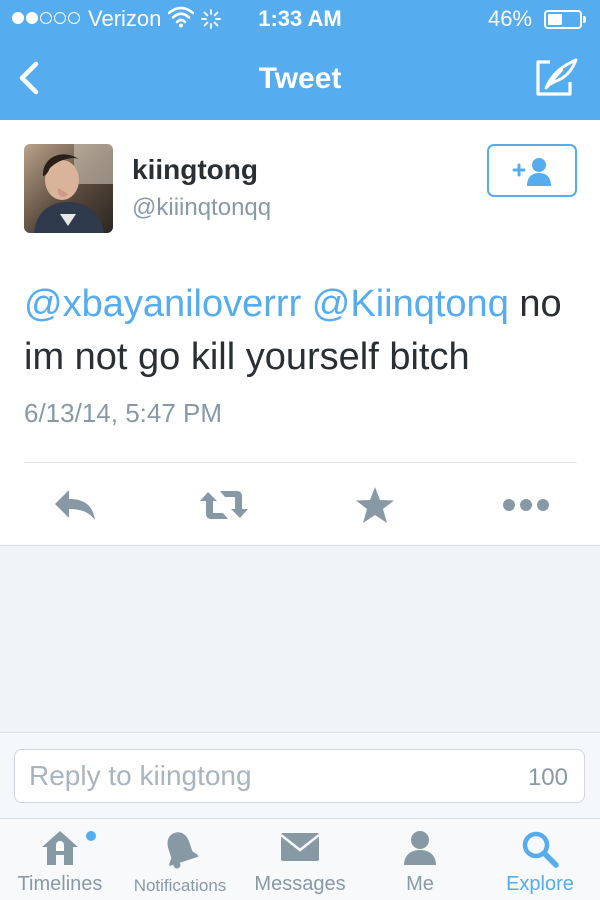 The width and height of the screenshot is (600, 900). Describe the element at coordinates (540, 884) in the screenshot. I see `tab-label: Explore` at that location.